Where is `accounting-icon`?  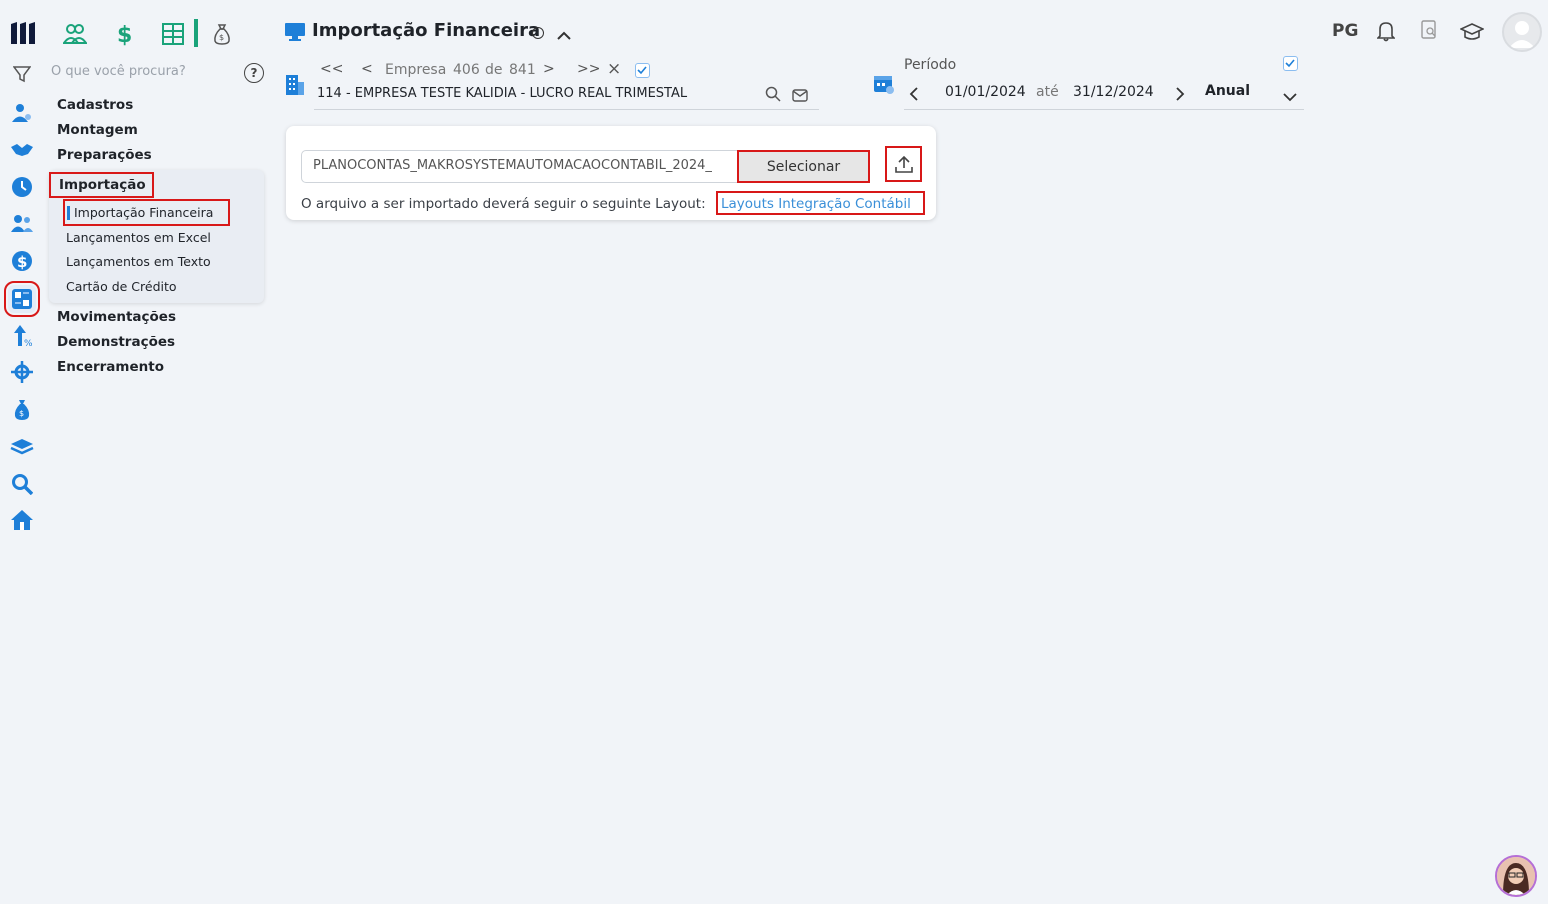
accounting-icon is located at coordinates (22, 299).